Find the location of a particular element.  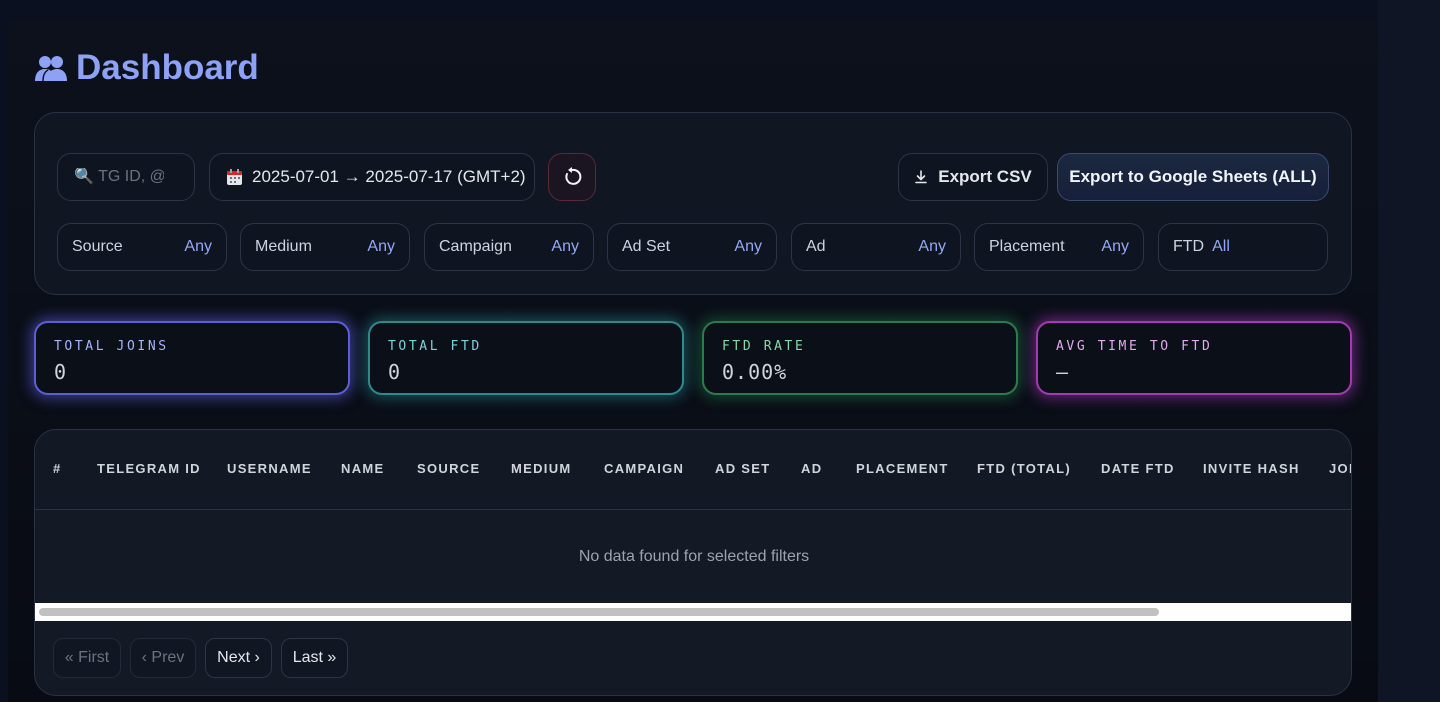

ftd-select: FTD All is located at coordinates (1243, 247).